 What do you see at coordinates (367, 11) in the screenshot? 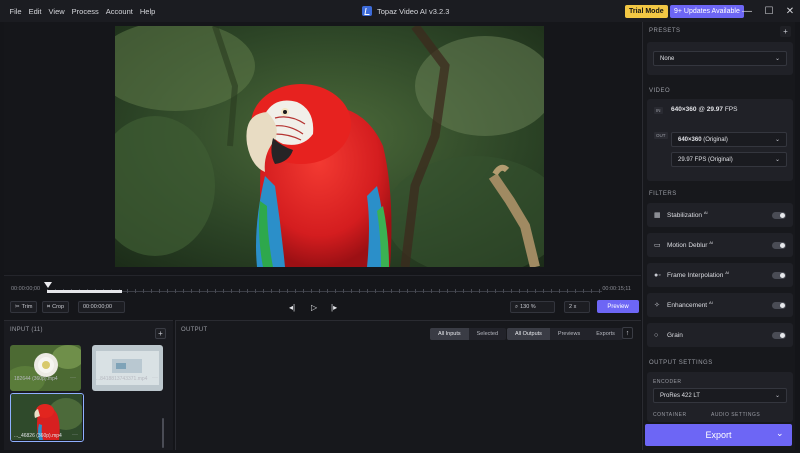
I see `topaz-logo-icon` at bounding box center [367, 11].